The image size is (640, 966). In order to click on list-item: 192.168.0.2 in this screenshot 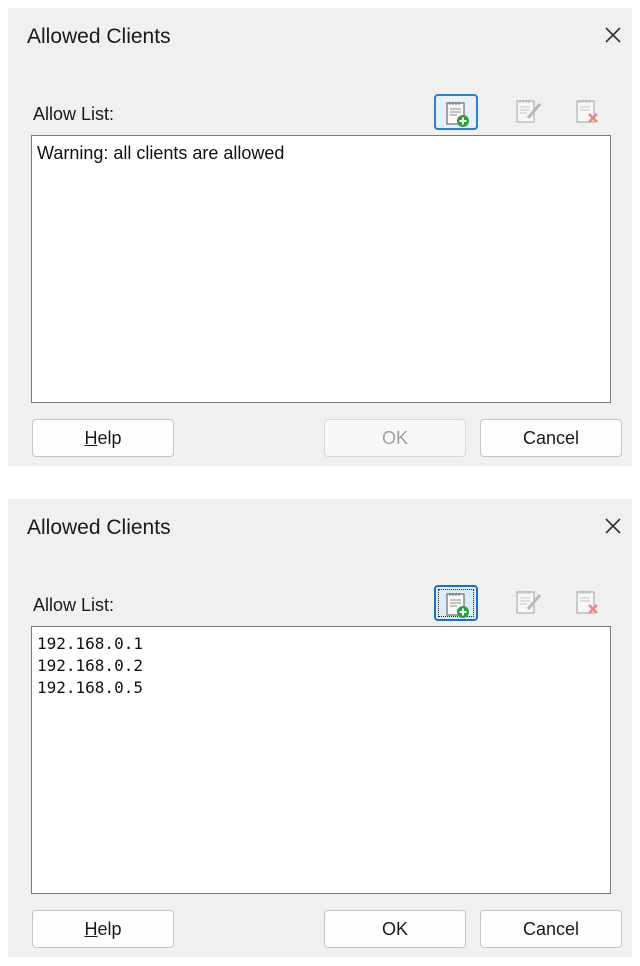, I will do `click(321, 666)`.